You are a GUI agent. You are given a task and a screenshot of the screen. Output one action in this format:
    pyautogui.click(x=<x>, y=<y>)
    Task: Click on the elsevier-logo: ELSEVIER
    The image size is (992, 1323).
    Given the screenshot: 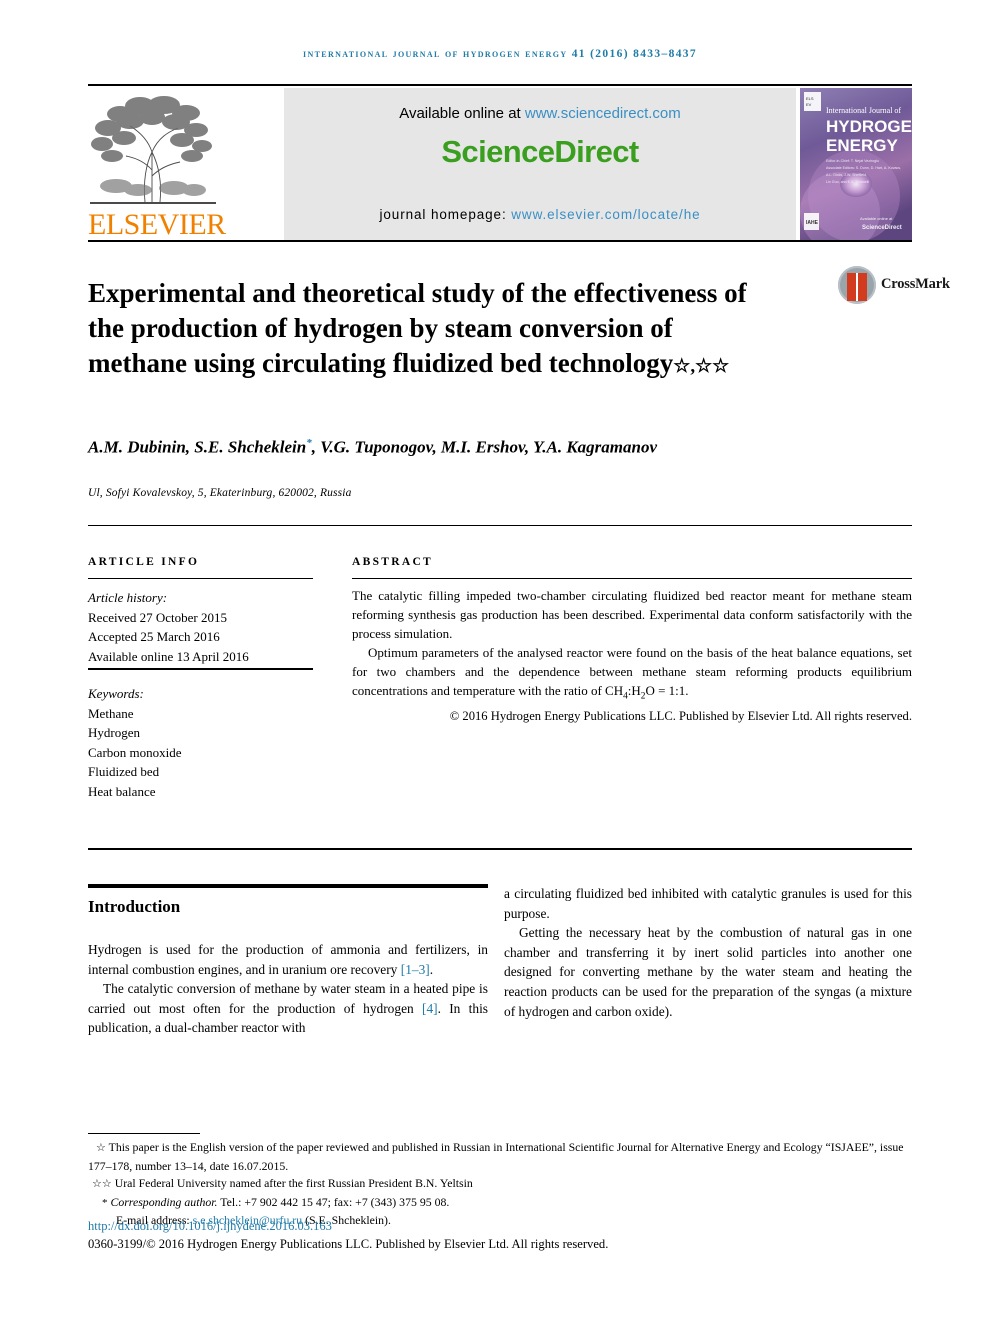 What is the action you would take?
    pyautogui.click(x=157, y=164)
    